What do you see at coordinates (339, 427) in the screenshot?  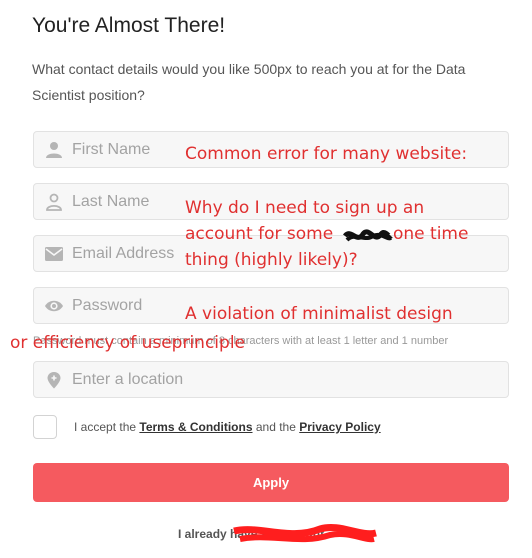 I see `privacy-link: Privacy Policy` at bounding box center [339, 427].